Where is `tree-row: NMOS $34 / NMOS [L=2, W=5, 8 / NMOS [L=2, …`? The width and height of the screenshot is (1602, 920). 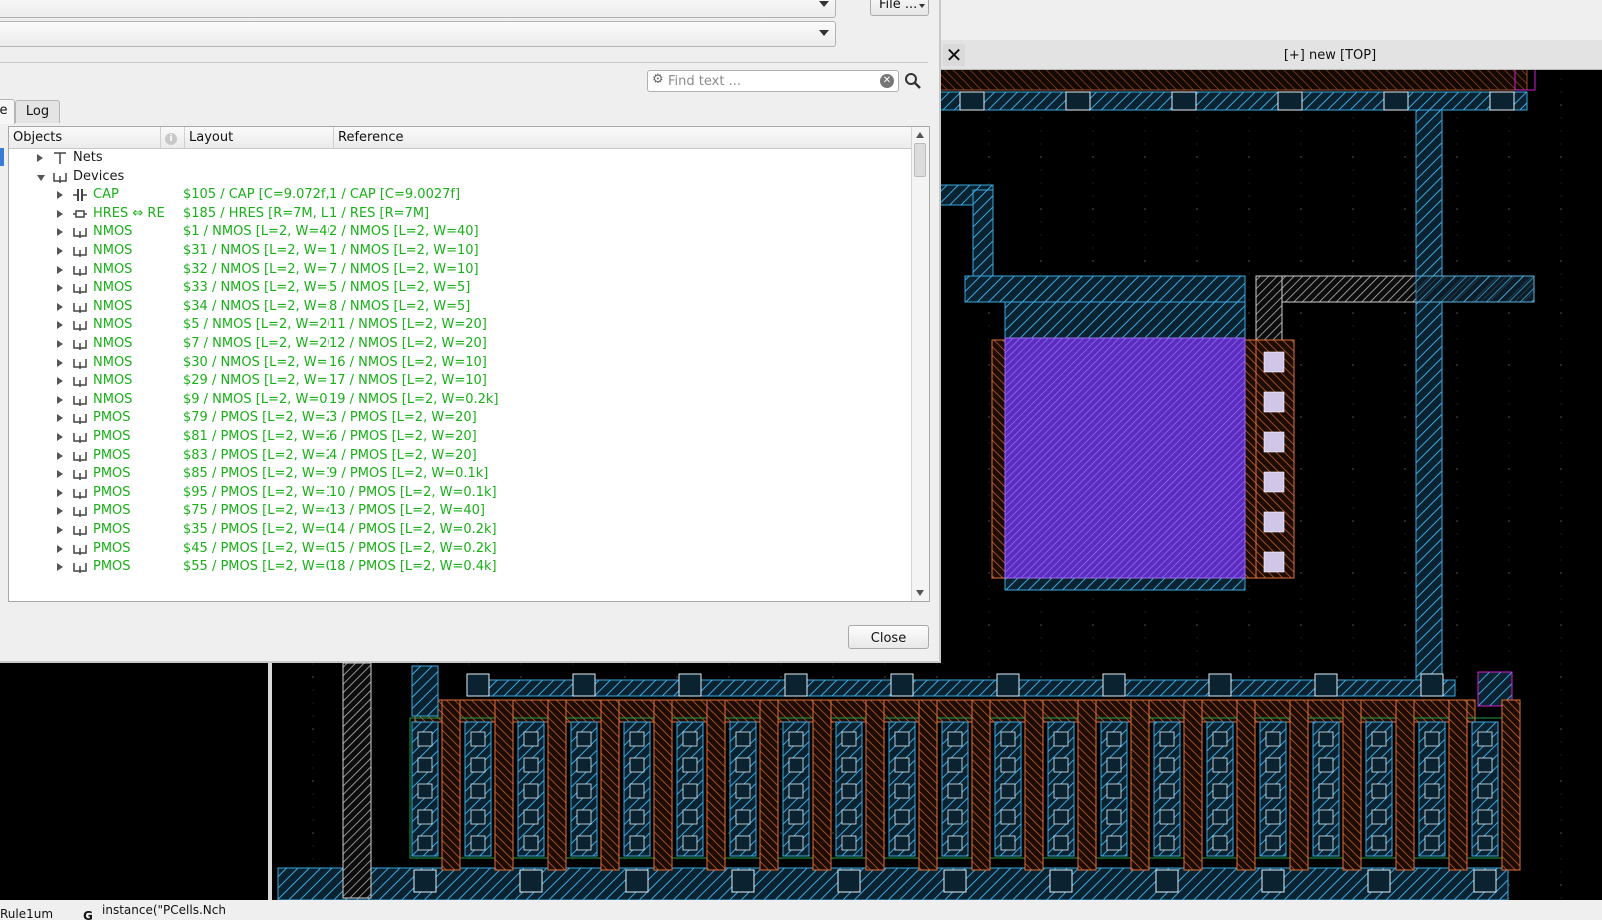 tree-row: NMOS $34 / NMOS [L=2, W=5, 8 / NMOS [L=2, … is located at coordinates (460, 307).